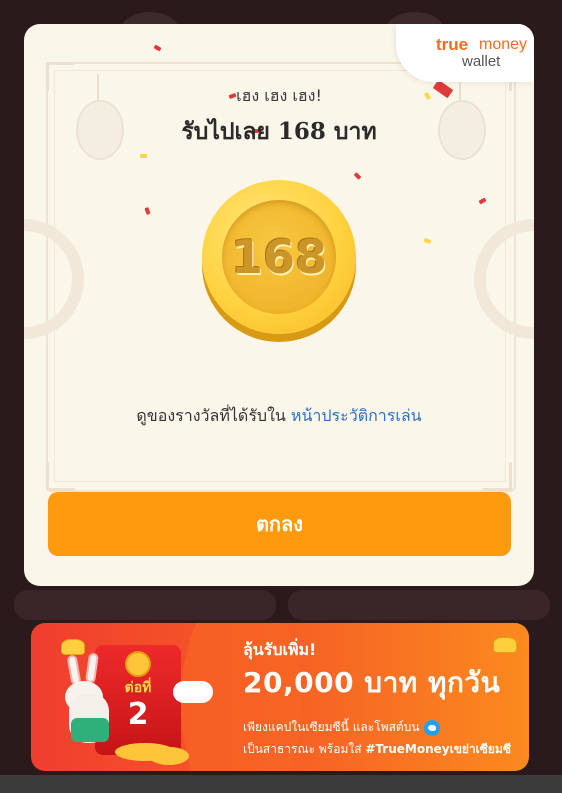 The width and height of the screenshot is (562, 793). I want to click on rabbit-shirt, so click(90, 730).